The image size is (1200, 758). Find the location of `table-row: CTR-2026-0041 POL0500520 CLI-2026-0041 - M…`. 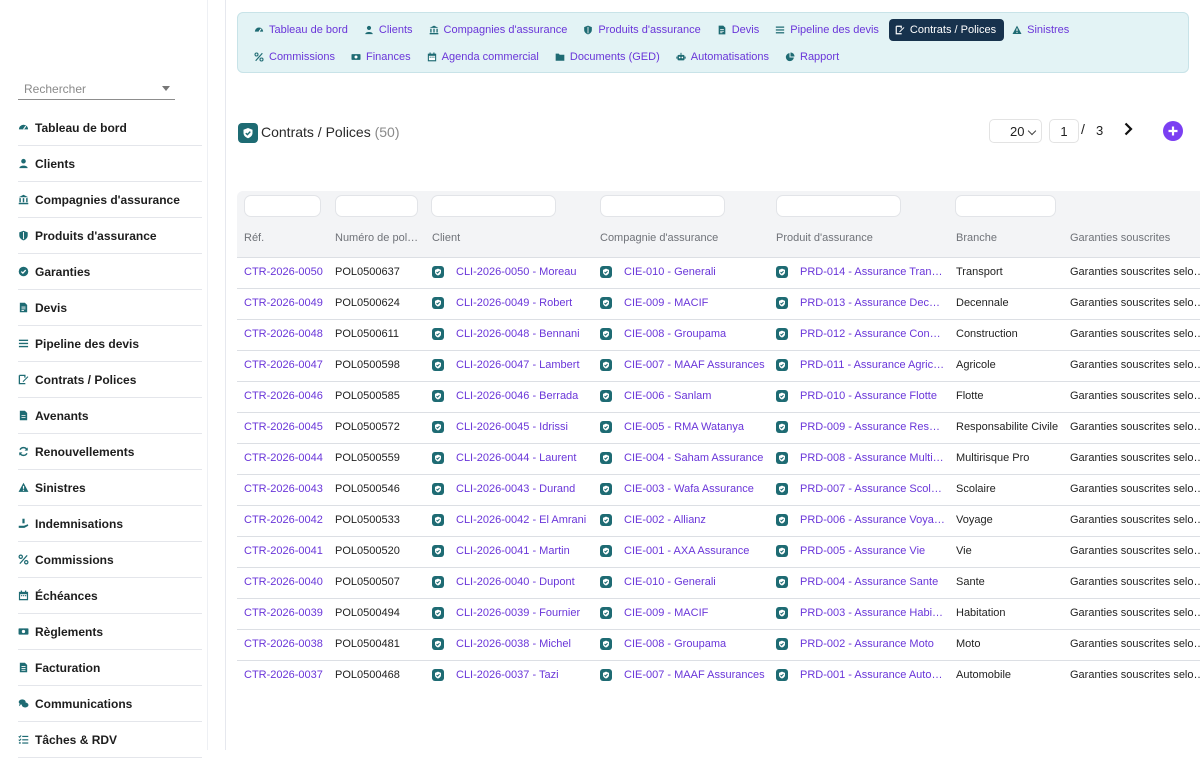

table-row: CTR-2026-0041 POL0500520 CLI-2026-0041 - M… is located at coordinates (718, 551).